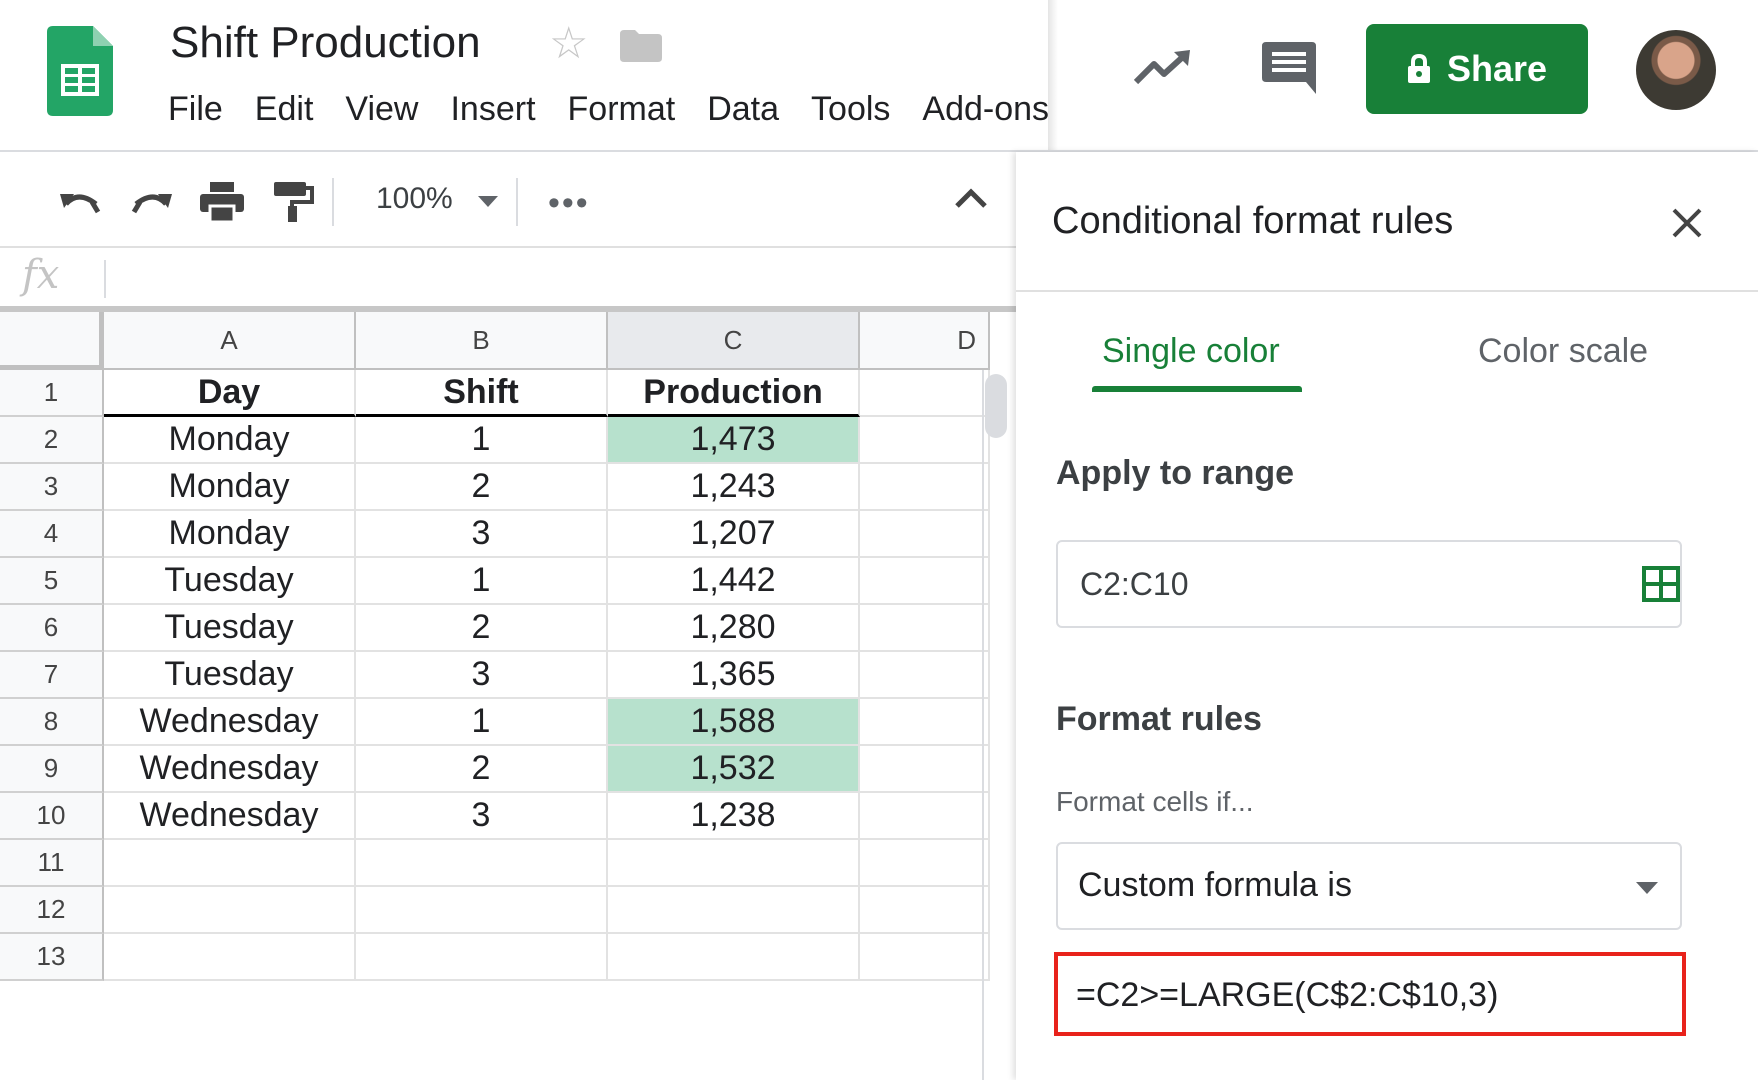 Image resolution: width=1758 pixels, height=1080 pixels. Describe the element at coordinates (1687, 223) in the screenshot. I see `close-icon` at that location.